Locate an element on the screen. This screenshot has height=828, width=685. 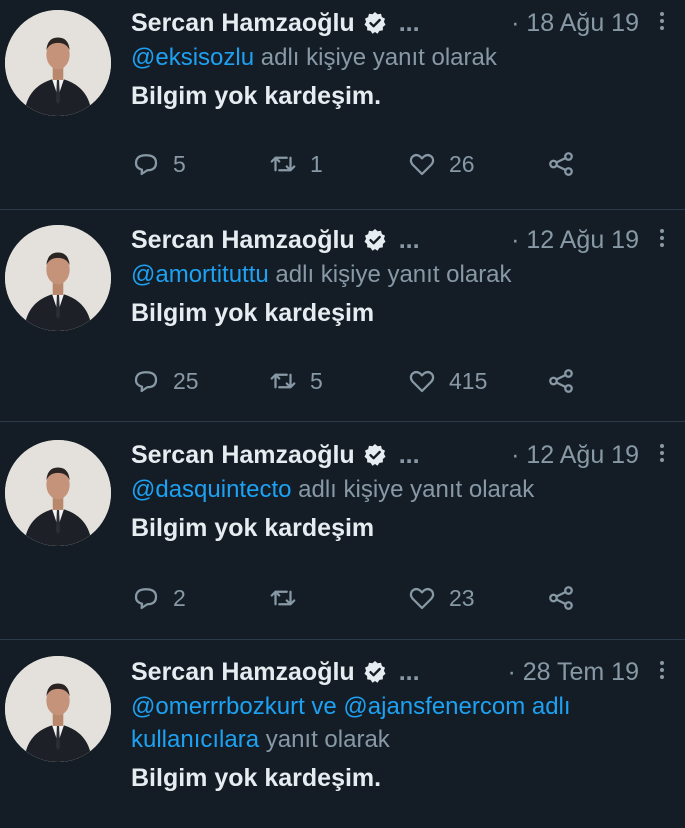
reply-context: @dasquintecto adlı kişiye yanıt olarak is located at coordinates (398, 489).